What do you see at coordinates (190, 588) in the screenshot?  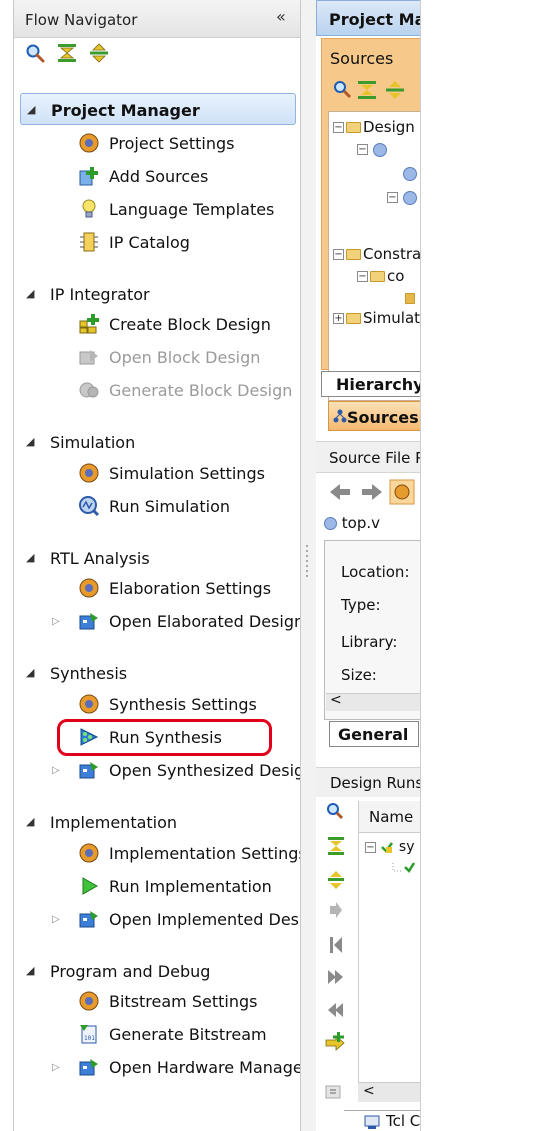 I see `nav-item-label: Elaboration Settings` at bounding box center [190, 588].